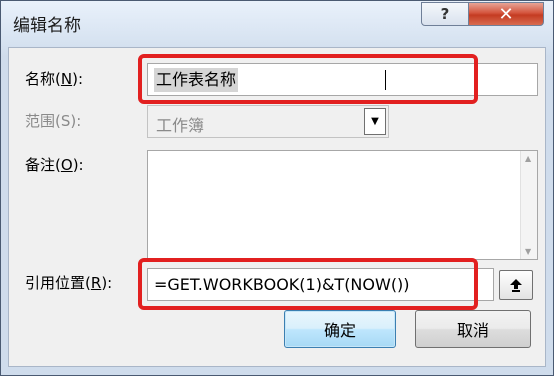 Image resolution: width=554 pixels, height=376 pixels. What do you see at coordinates (385, 80) in the screenshot?
I see `text-caret` at bounding box center [385, 80].